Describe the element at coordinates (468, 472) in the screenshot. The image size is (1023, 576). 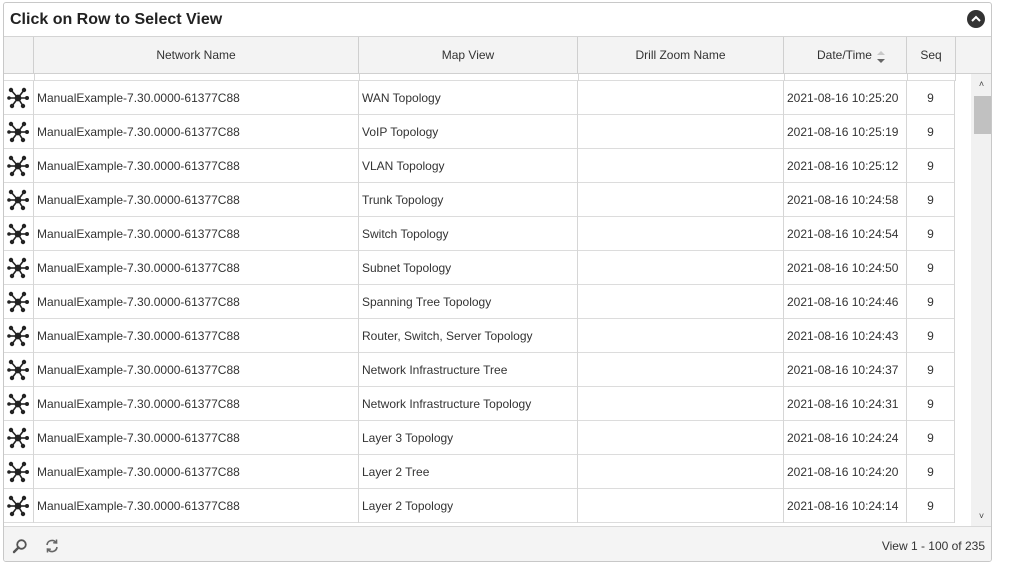
I see `cell-map-view: Layer 2 Tree` at that location.